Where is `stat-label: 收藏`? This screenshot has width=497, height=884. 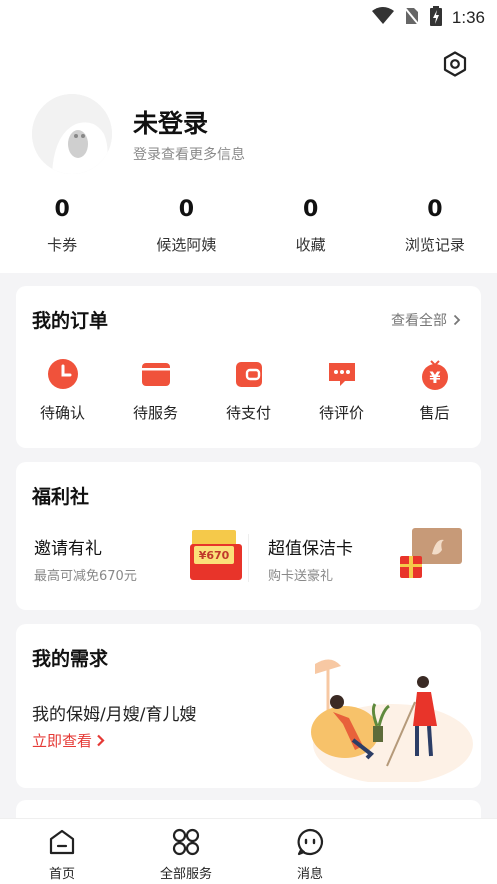 stat-label: 收藏 is located at coordinates (310, 245).